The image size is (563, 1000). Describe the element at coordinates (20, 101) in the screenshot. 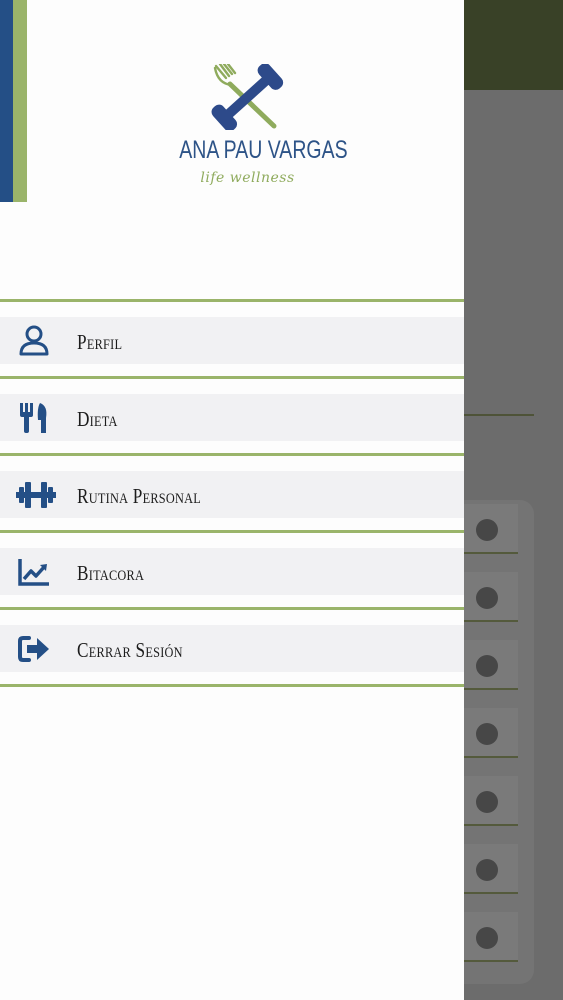

I see `brand-stripe-green` at that location.